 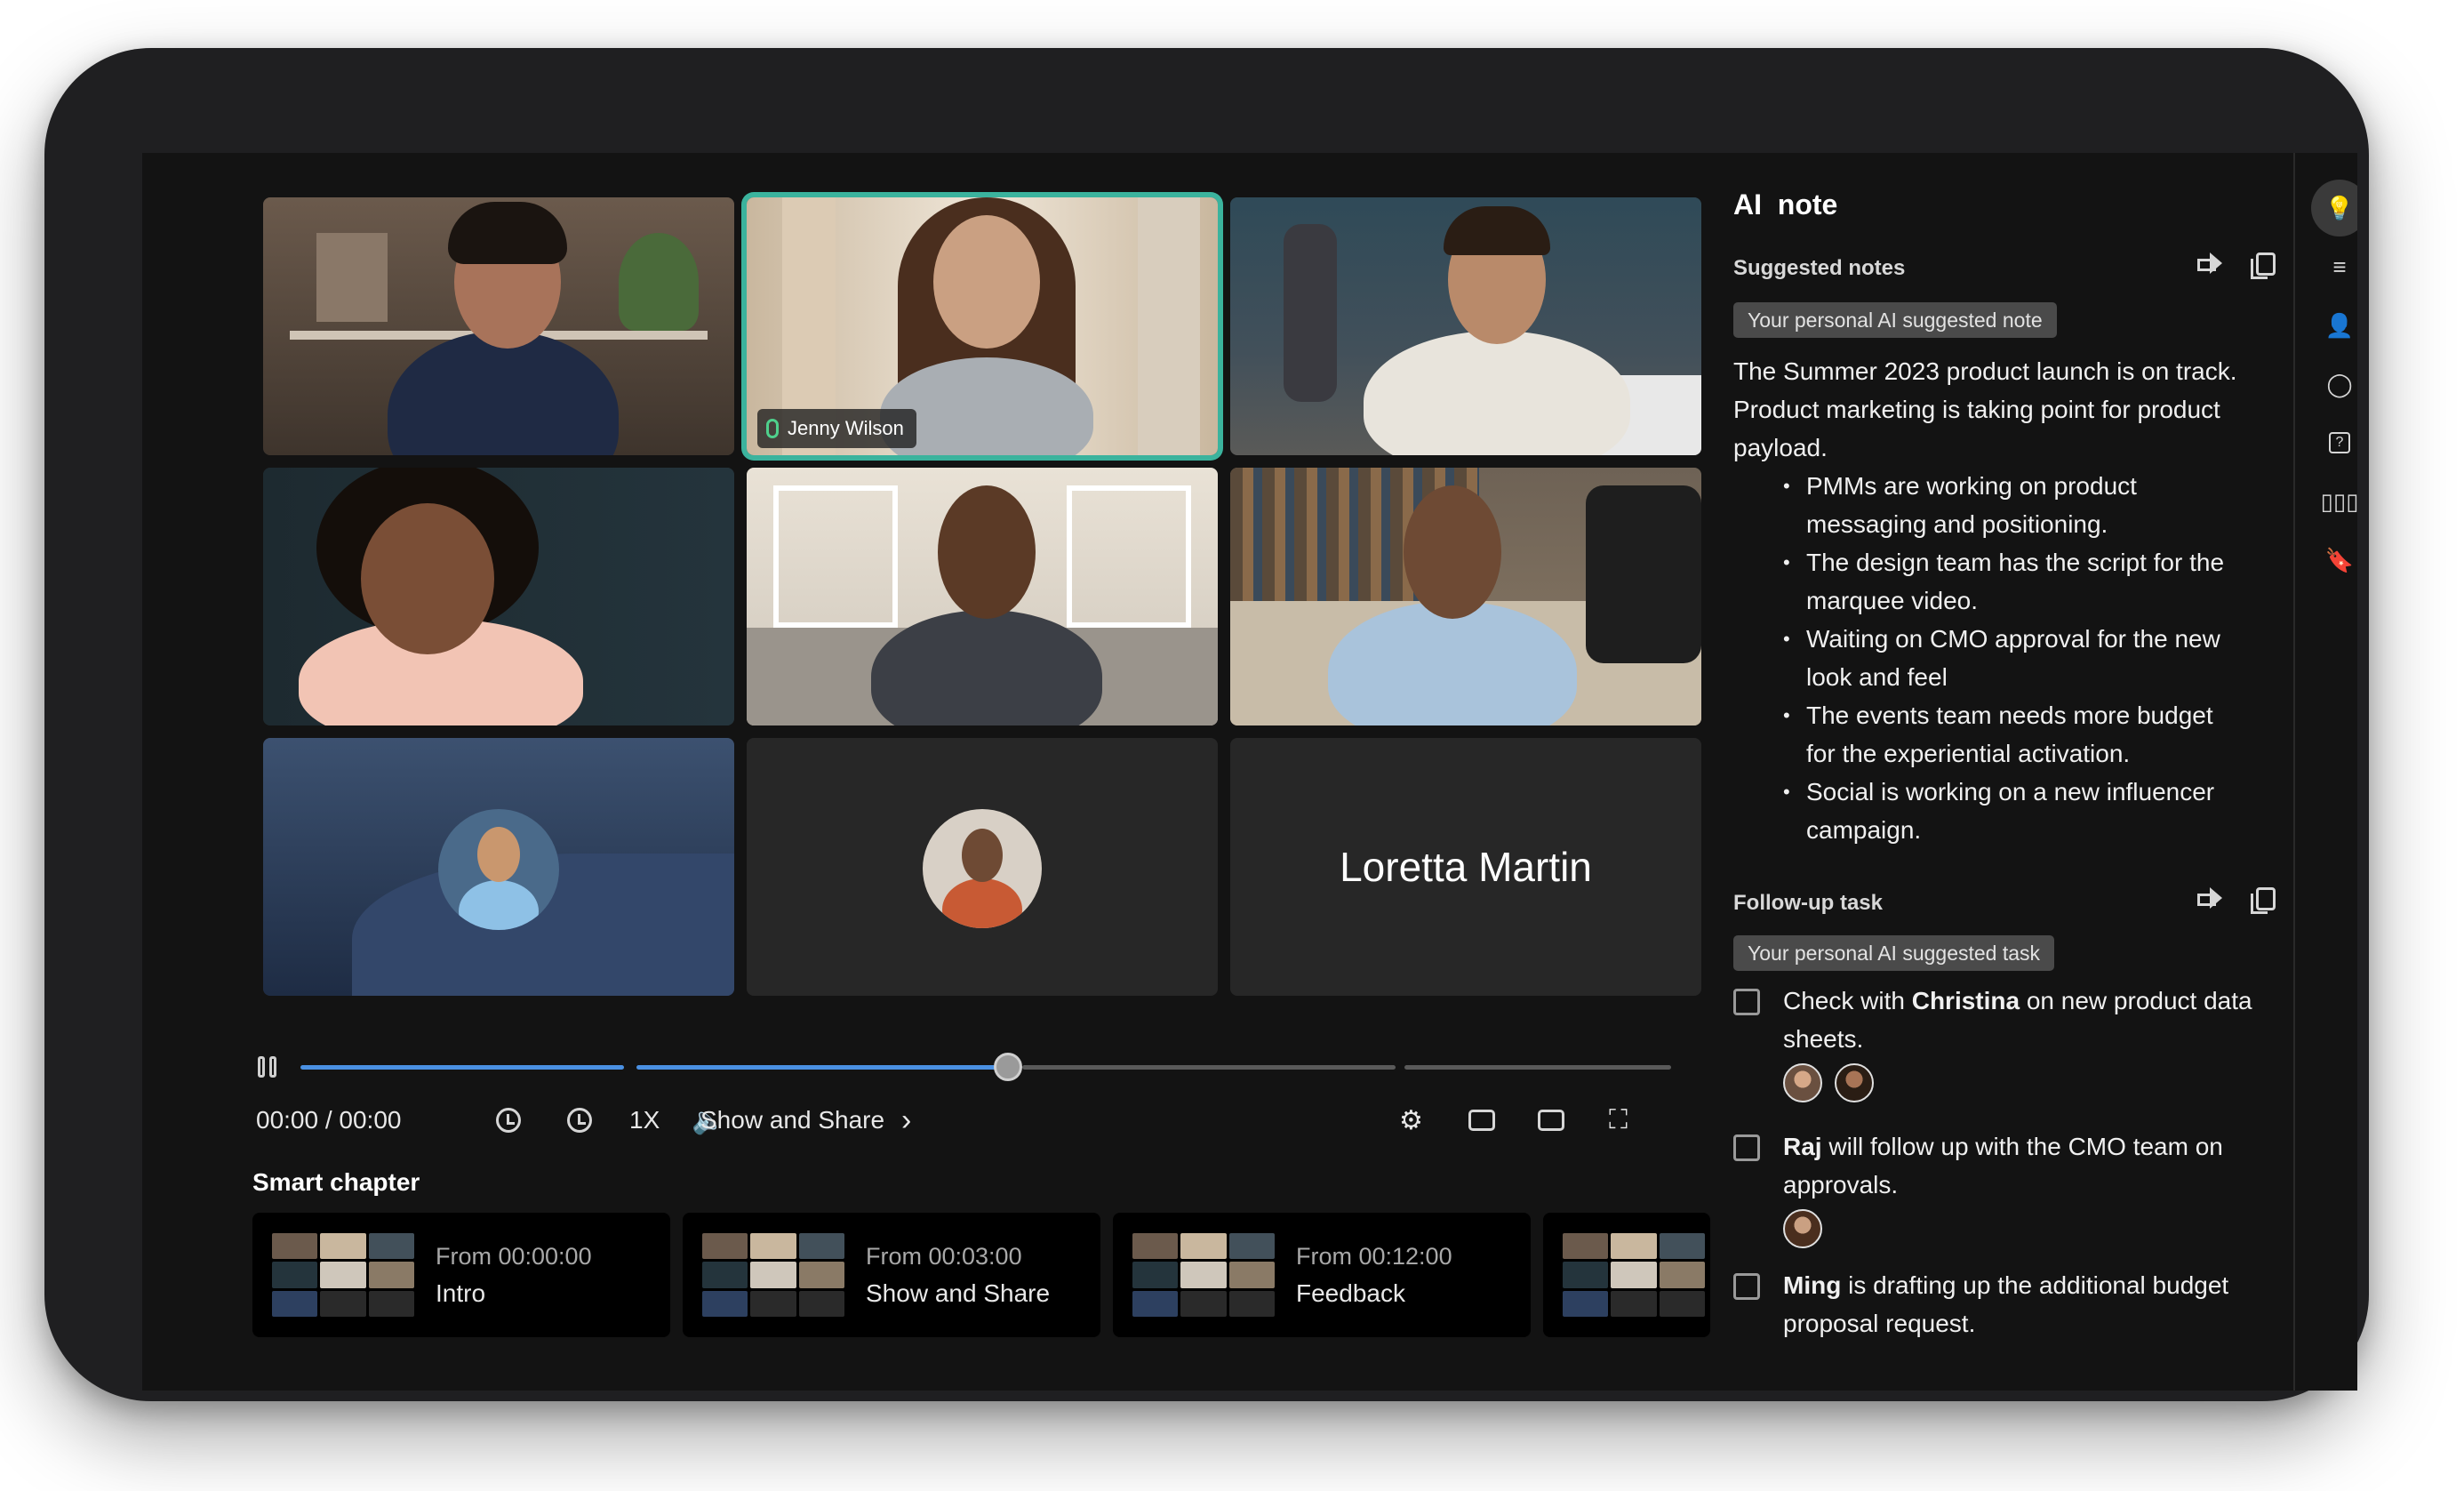 I want to click on chapter-title: Show and Share, so click(x=958, y=1293).